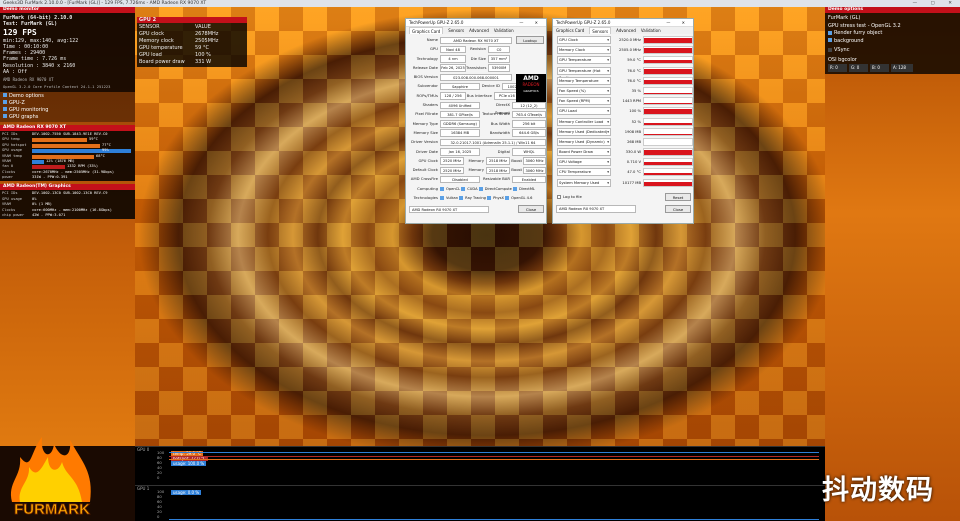 This screenshot has height=521, width=960. I want to click on background-option: background, so click(892, 42).